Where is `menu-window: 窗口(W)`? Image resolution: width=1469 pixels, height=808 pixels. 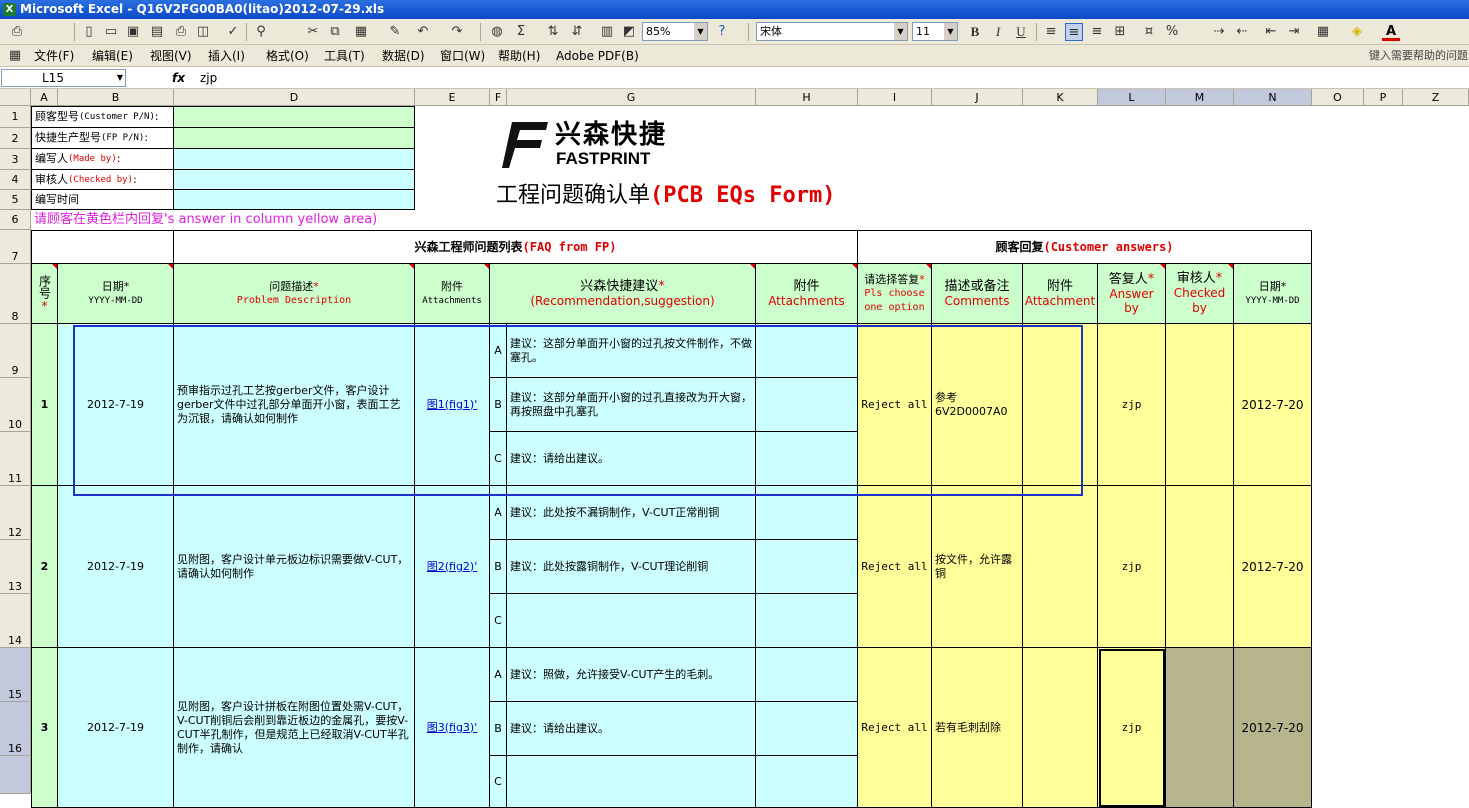
menu-window: 窗口(W) is located at coordinates (462, 56).